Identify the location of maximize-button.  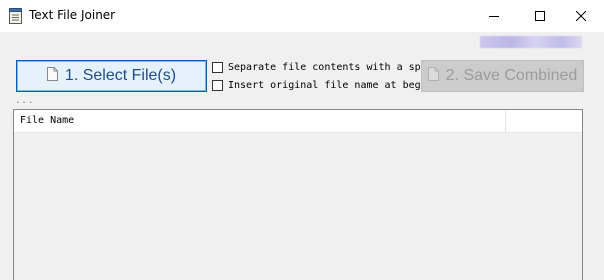
(540, 16).